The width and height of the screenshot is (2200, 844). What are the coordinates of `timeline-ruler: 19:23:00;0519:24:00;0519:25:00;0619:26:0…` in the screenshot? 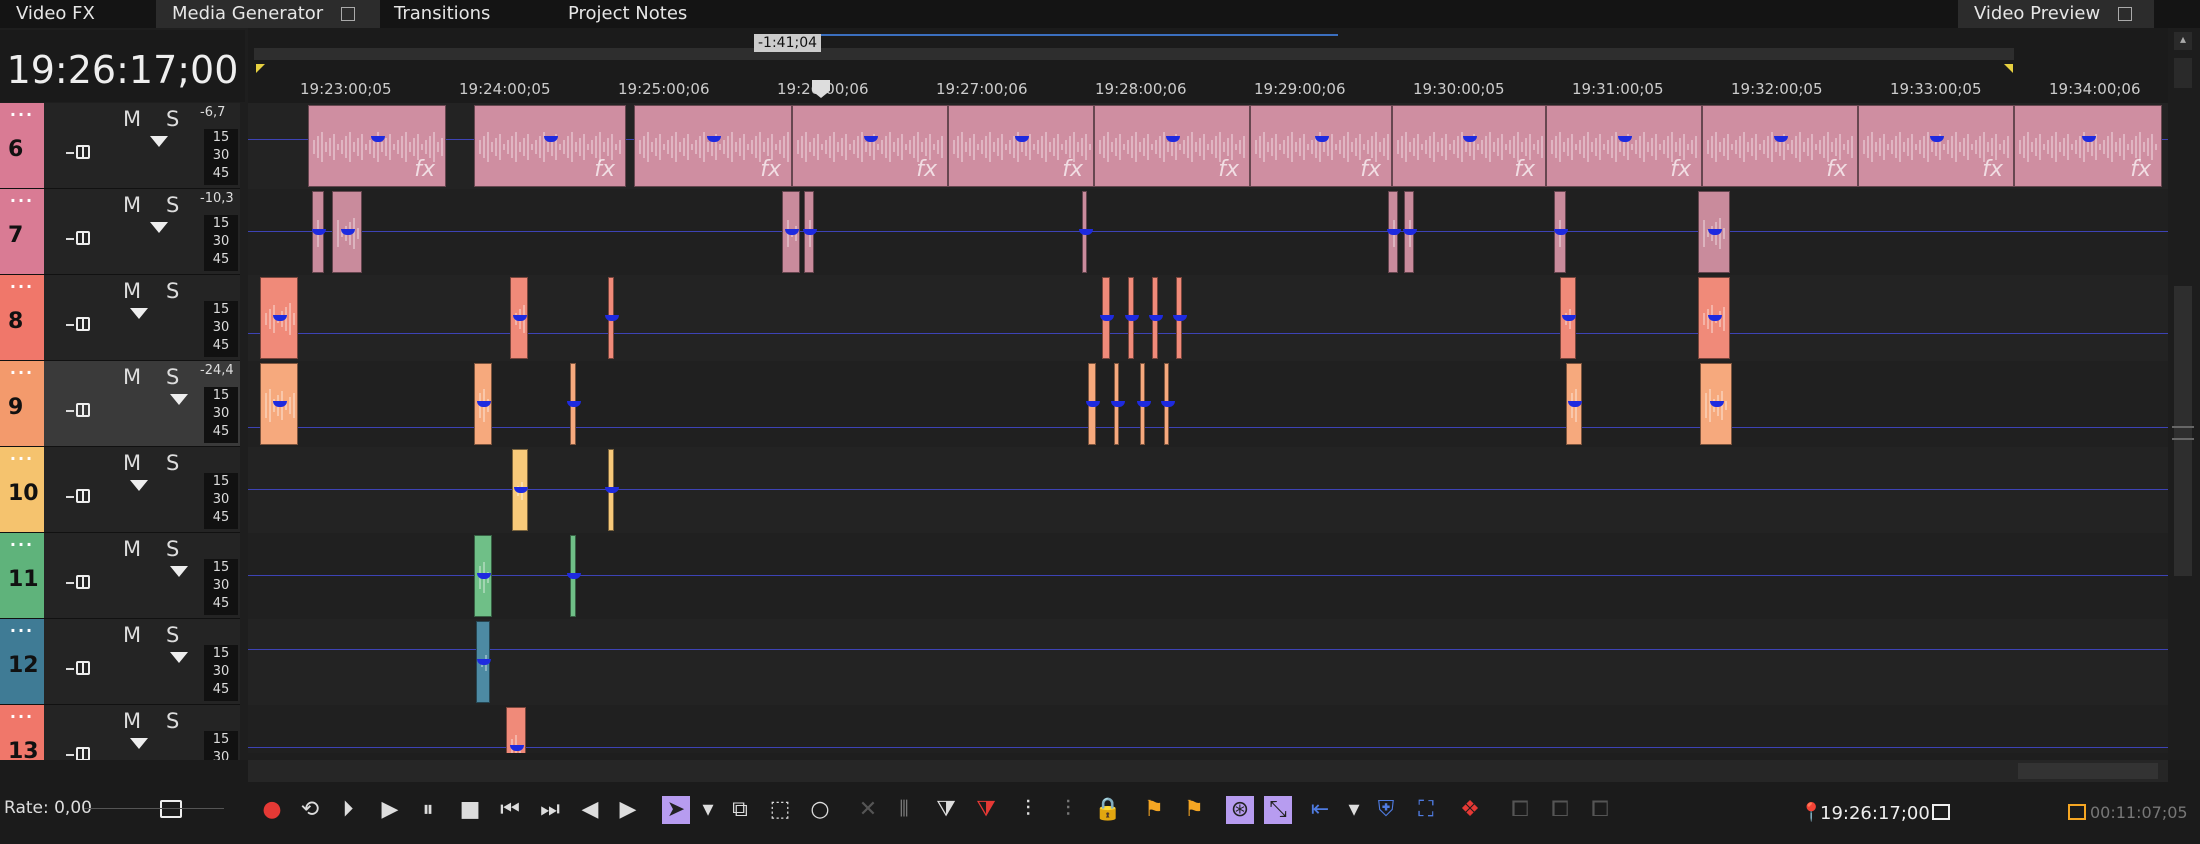 It's located at (1224, 65).